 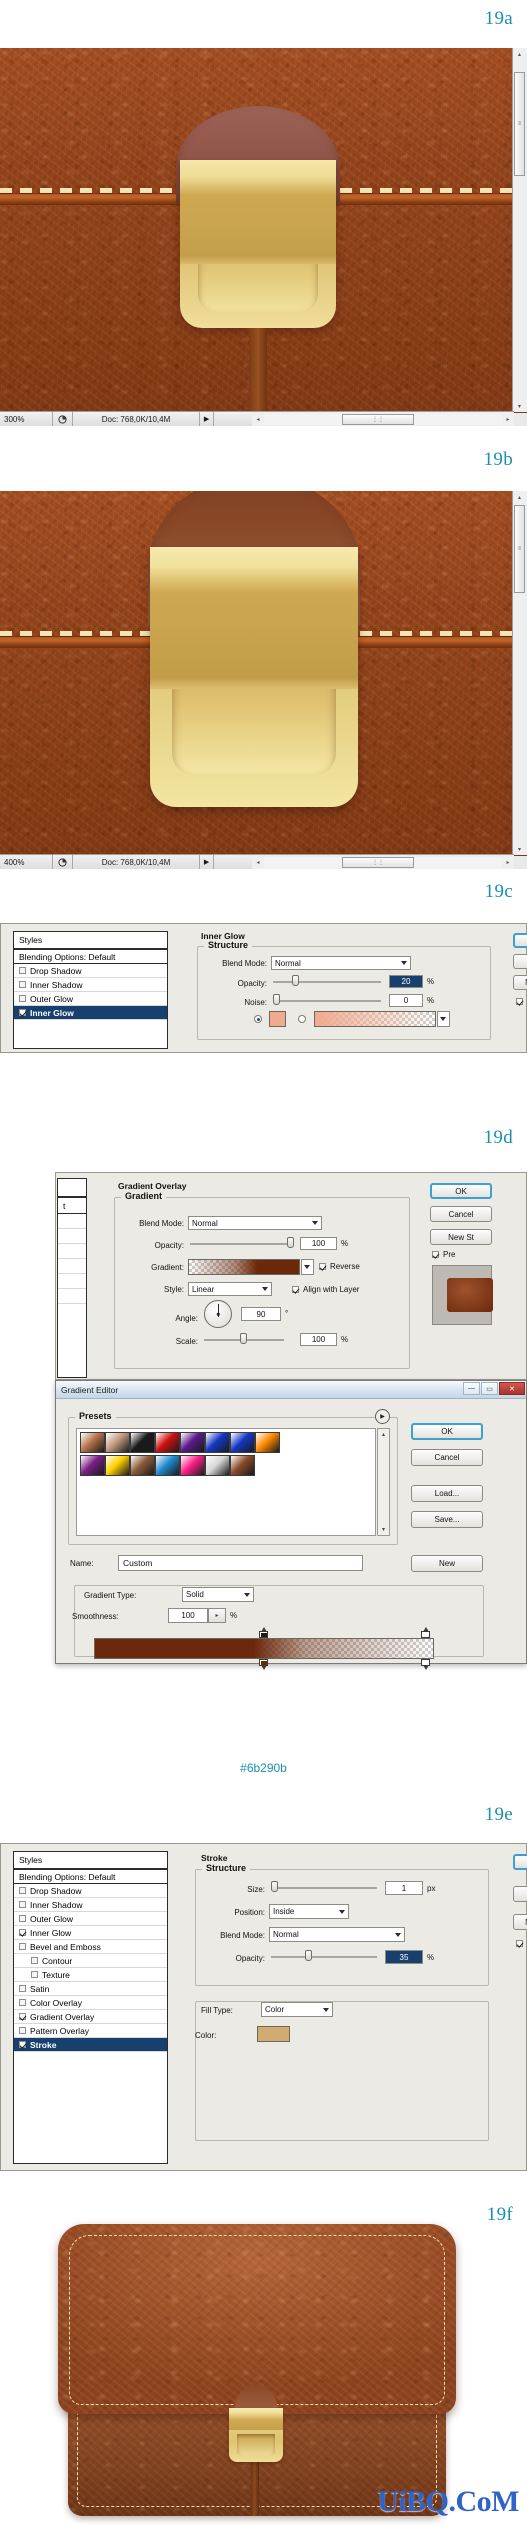 I want to click on gradient-editor-new-button: New, so click(x=447, y=1563).